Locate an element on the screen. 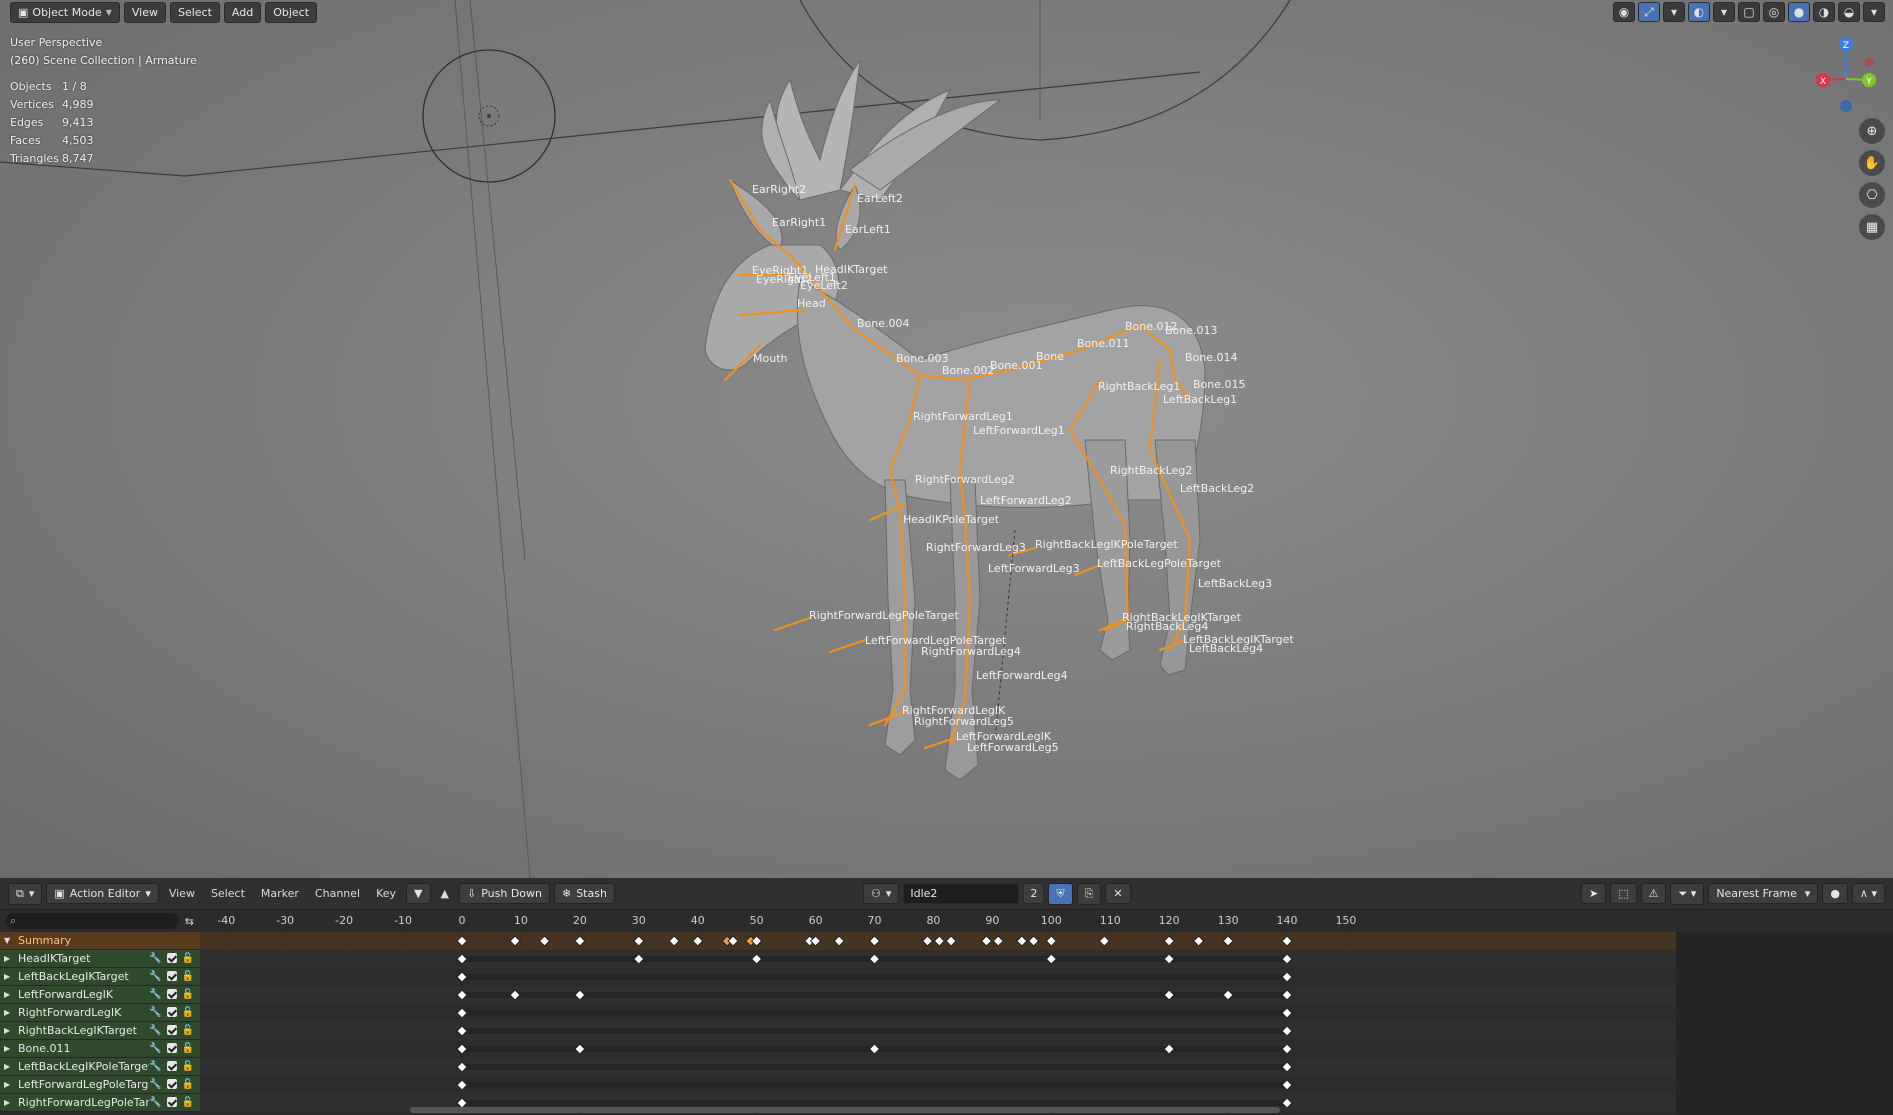  key-menu: Key is located at coordinates (386, 893).